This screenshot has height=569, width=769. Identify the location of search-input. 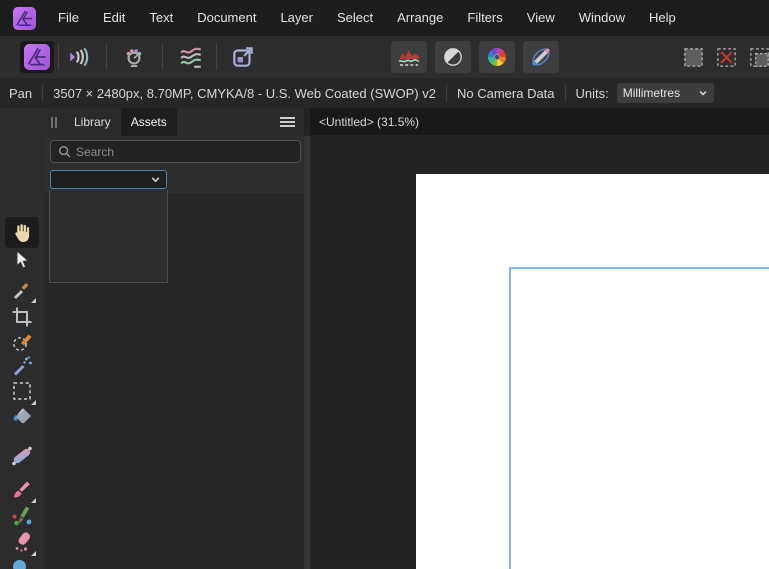
(176, 151).